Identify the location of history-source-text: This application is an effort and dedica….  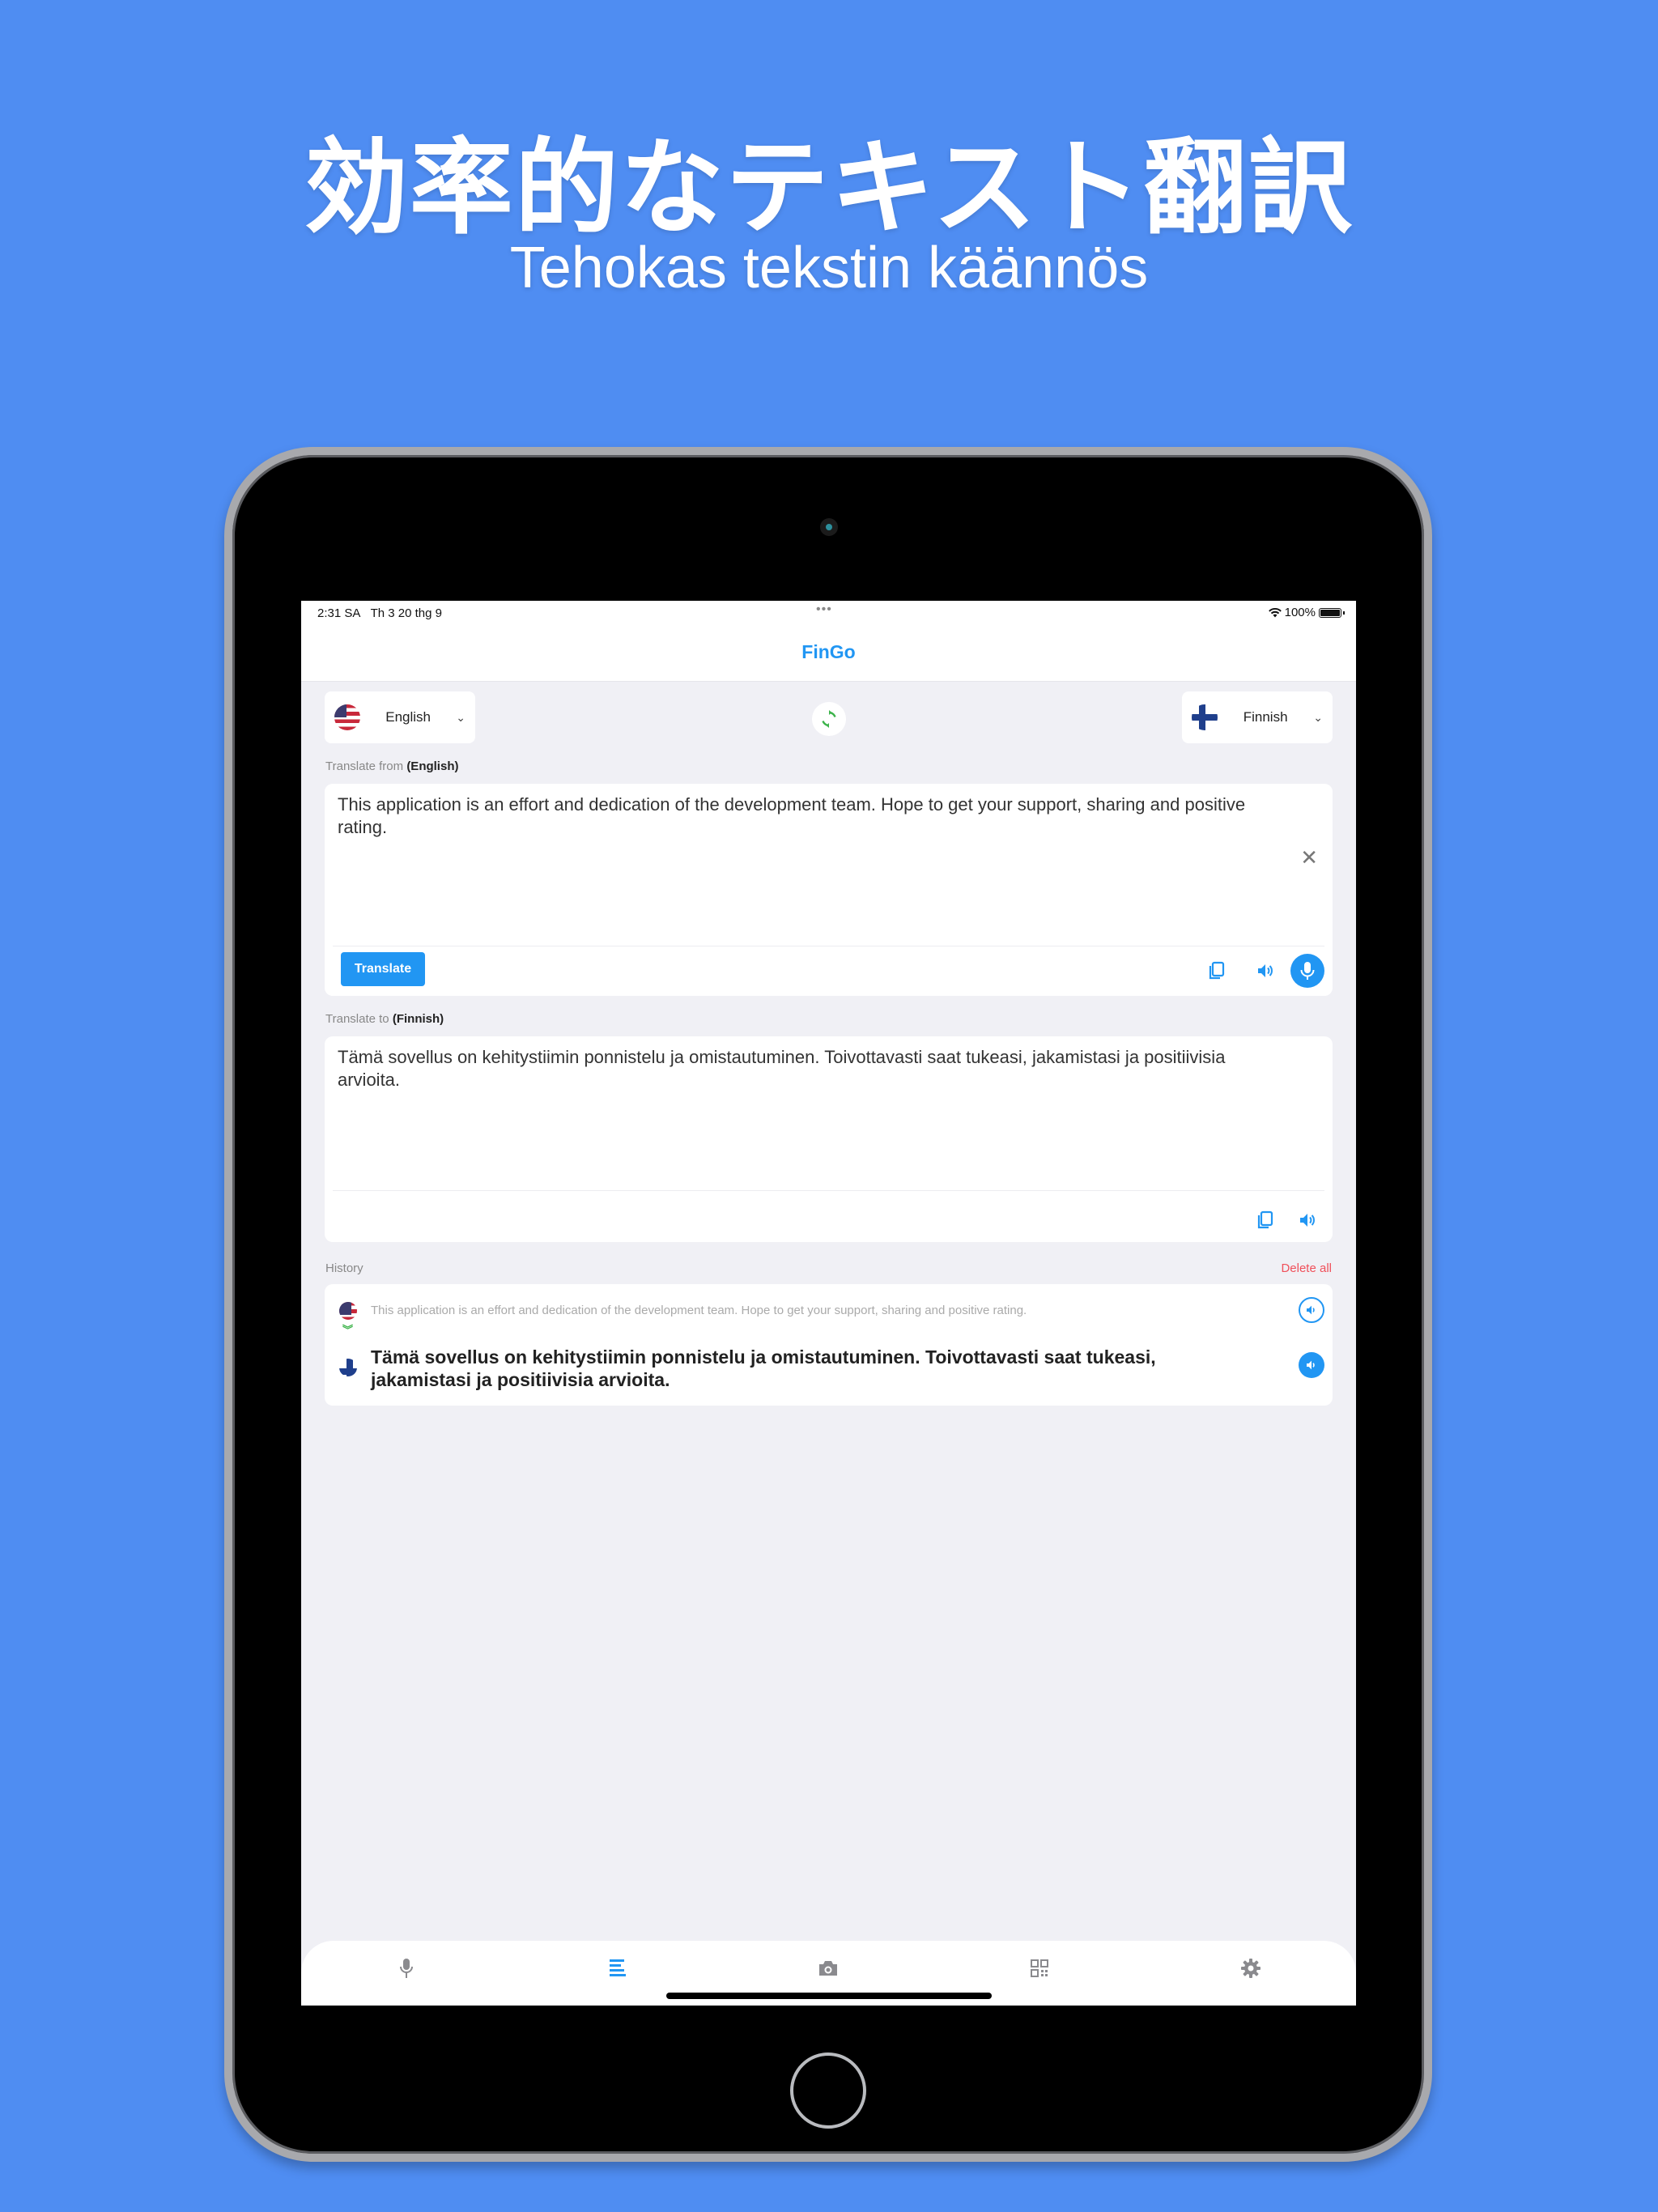
(699, 1311).